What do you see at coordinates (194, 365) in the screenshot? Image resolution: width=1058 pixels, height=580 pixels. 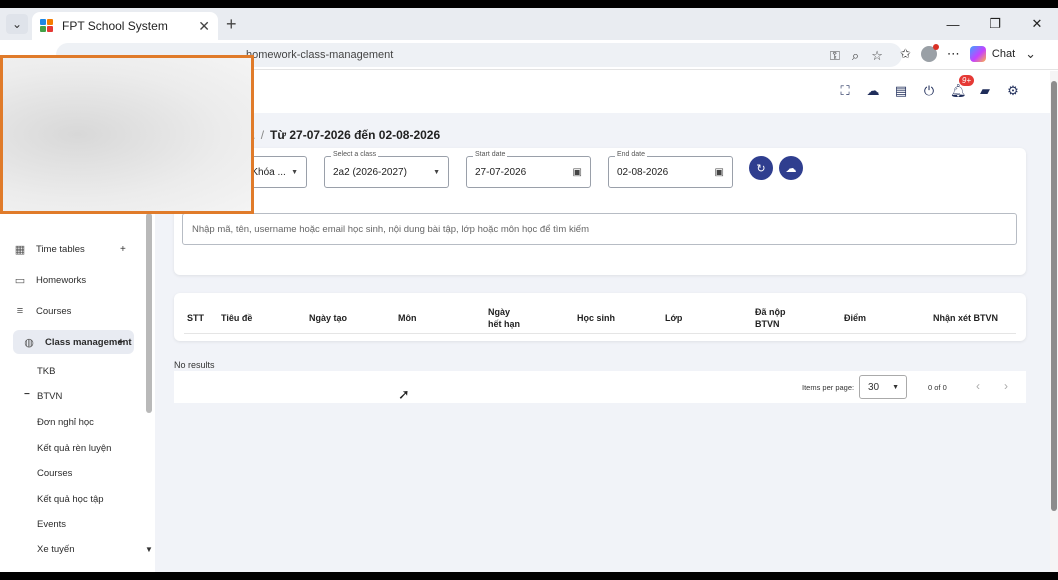 I see `no-results-text: No results` at bounding box center [194, 365].